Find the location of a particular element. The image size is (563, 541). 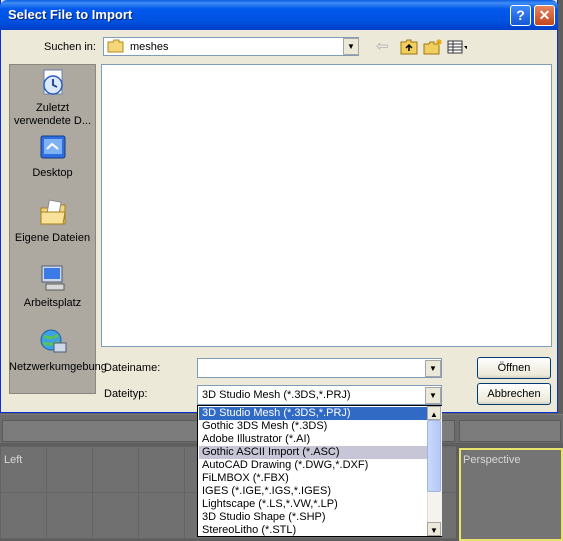

open-button: Öffnen is located at coordinates (514, 368).